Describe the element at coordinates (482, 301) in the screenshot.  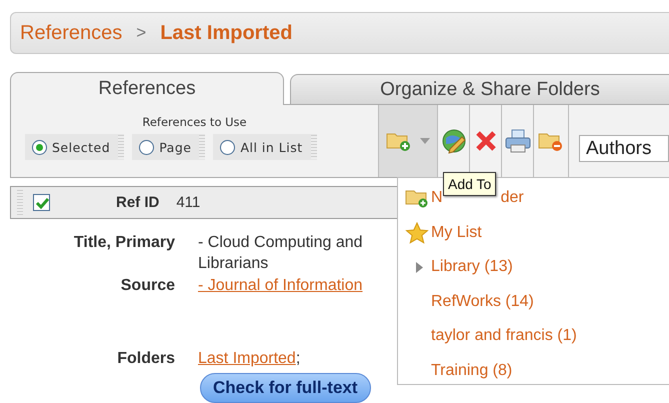
I see `menu-item: RefWorks (14)` at that location.